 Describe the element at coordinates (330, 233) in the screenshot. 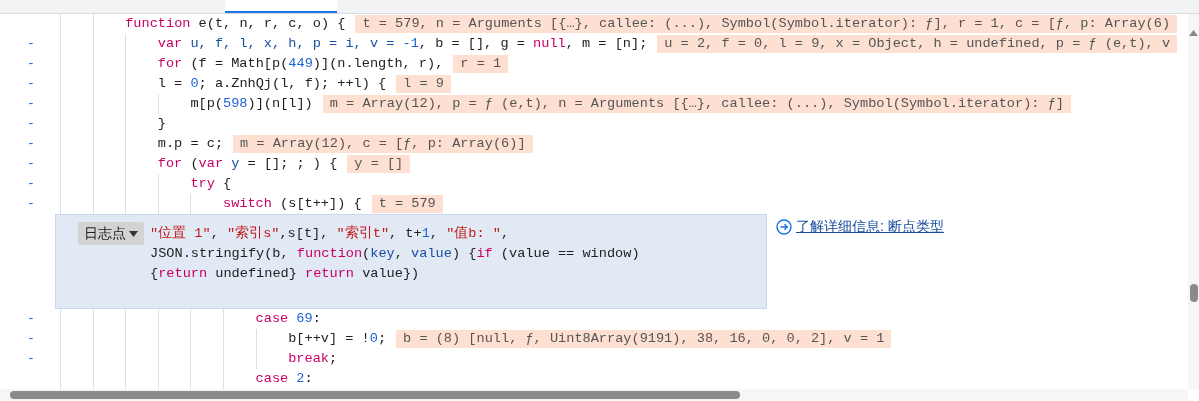

I see `logpoint-expression-line: "位置 1", "索引s",s[t], "索引t", t+1, "值b: ",` at that location.